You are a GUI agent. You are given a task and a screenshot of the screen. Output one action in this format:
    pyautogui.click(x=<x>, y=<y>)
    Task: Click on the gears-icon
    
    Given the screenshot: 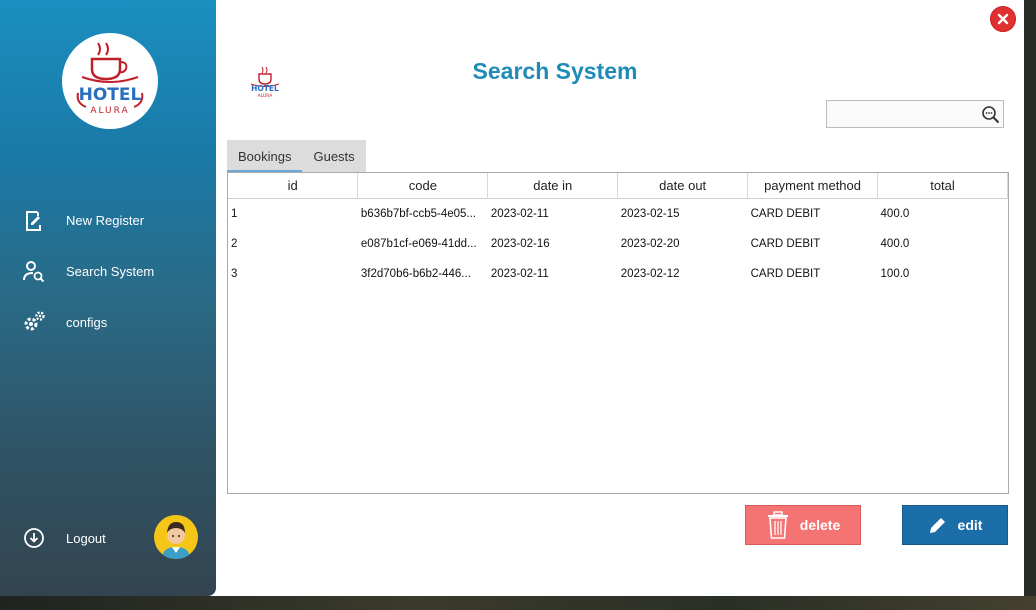 What is the action you would take?
    pyautogui.click(x=34, y=321)
    